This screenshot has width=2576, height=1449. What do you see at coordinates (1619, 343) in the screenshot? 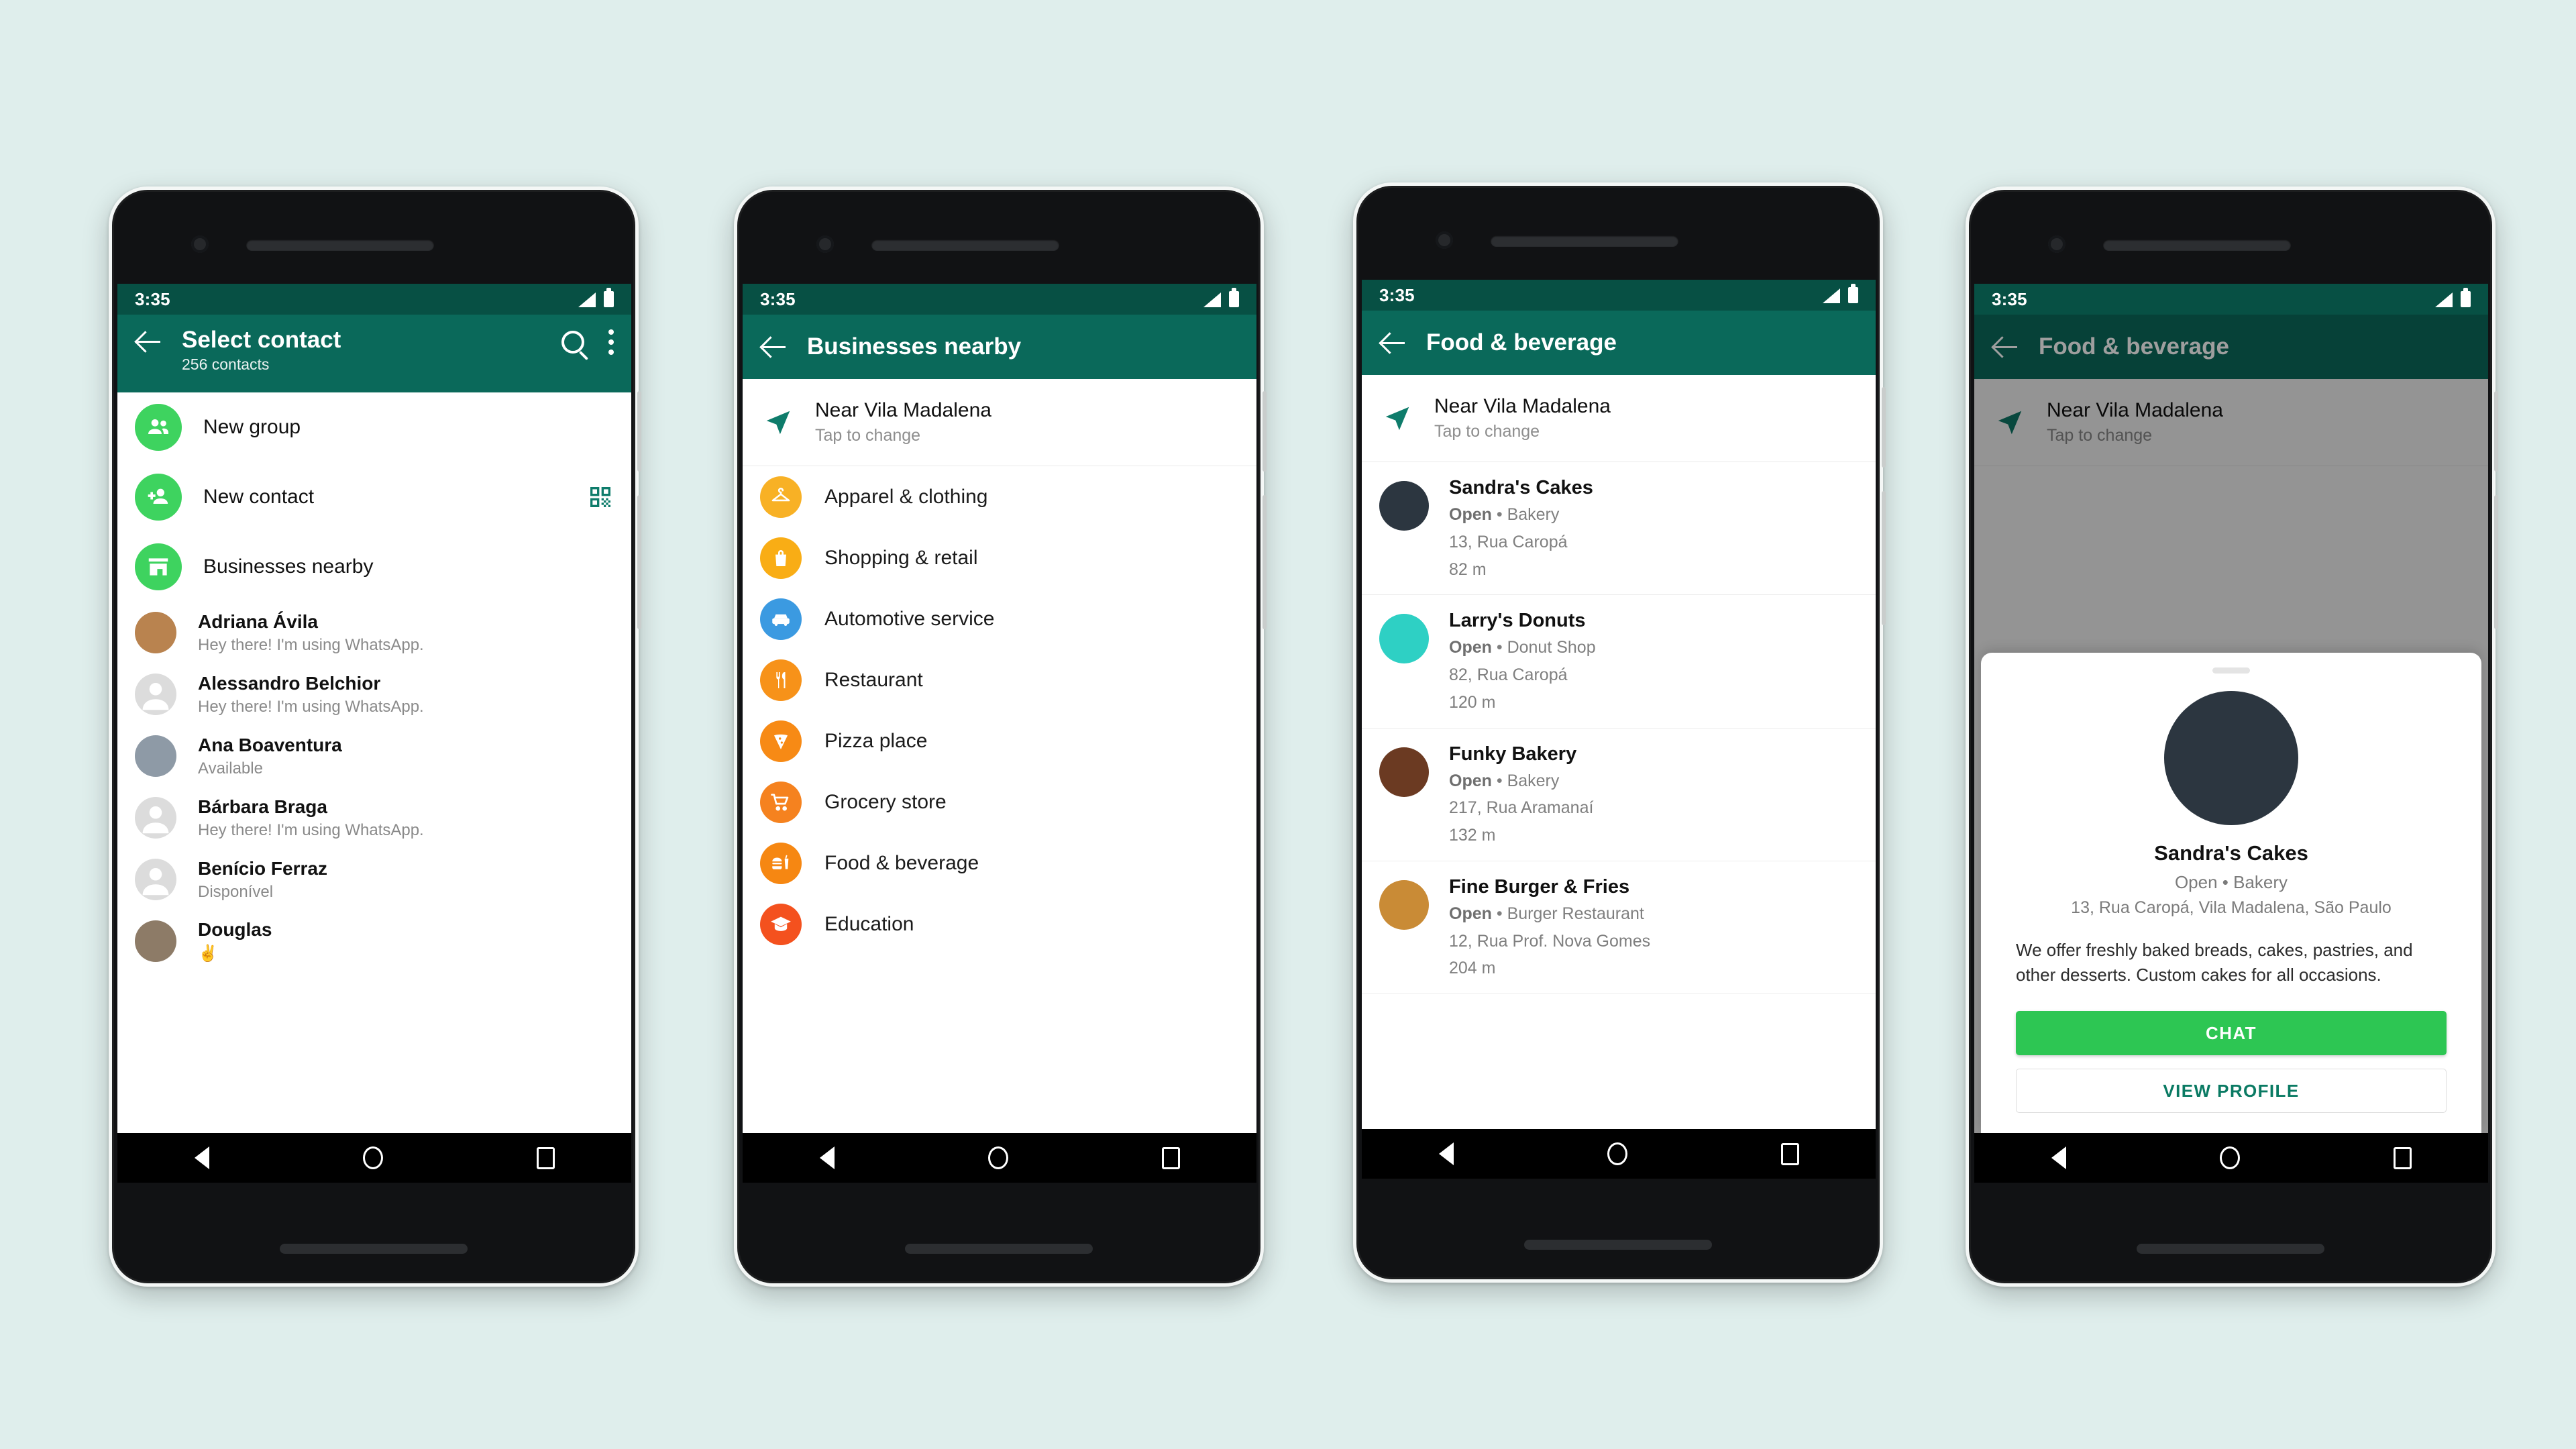
I see `app-bar-food-beverage: Food & beverage` at bounding box center [1619, 343].